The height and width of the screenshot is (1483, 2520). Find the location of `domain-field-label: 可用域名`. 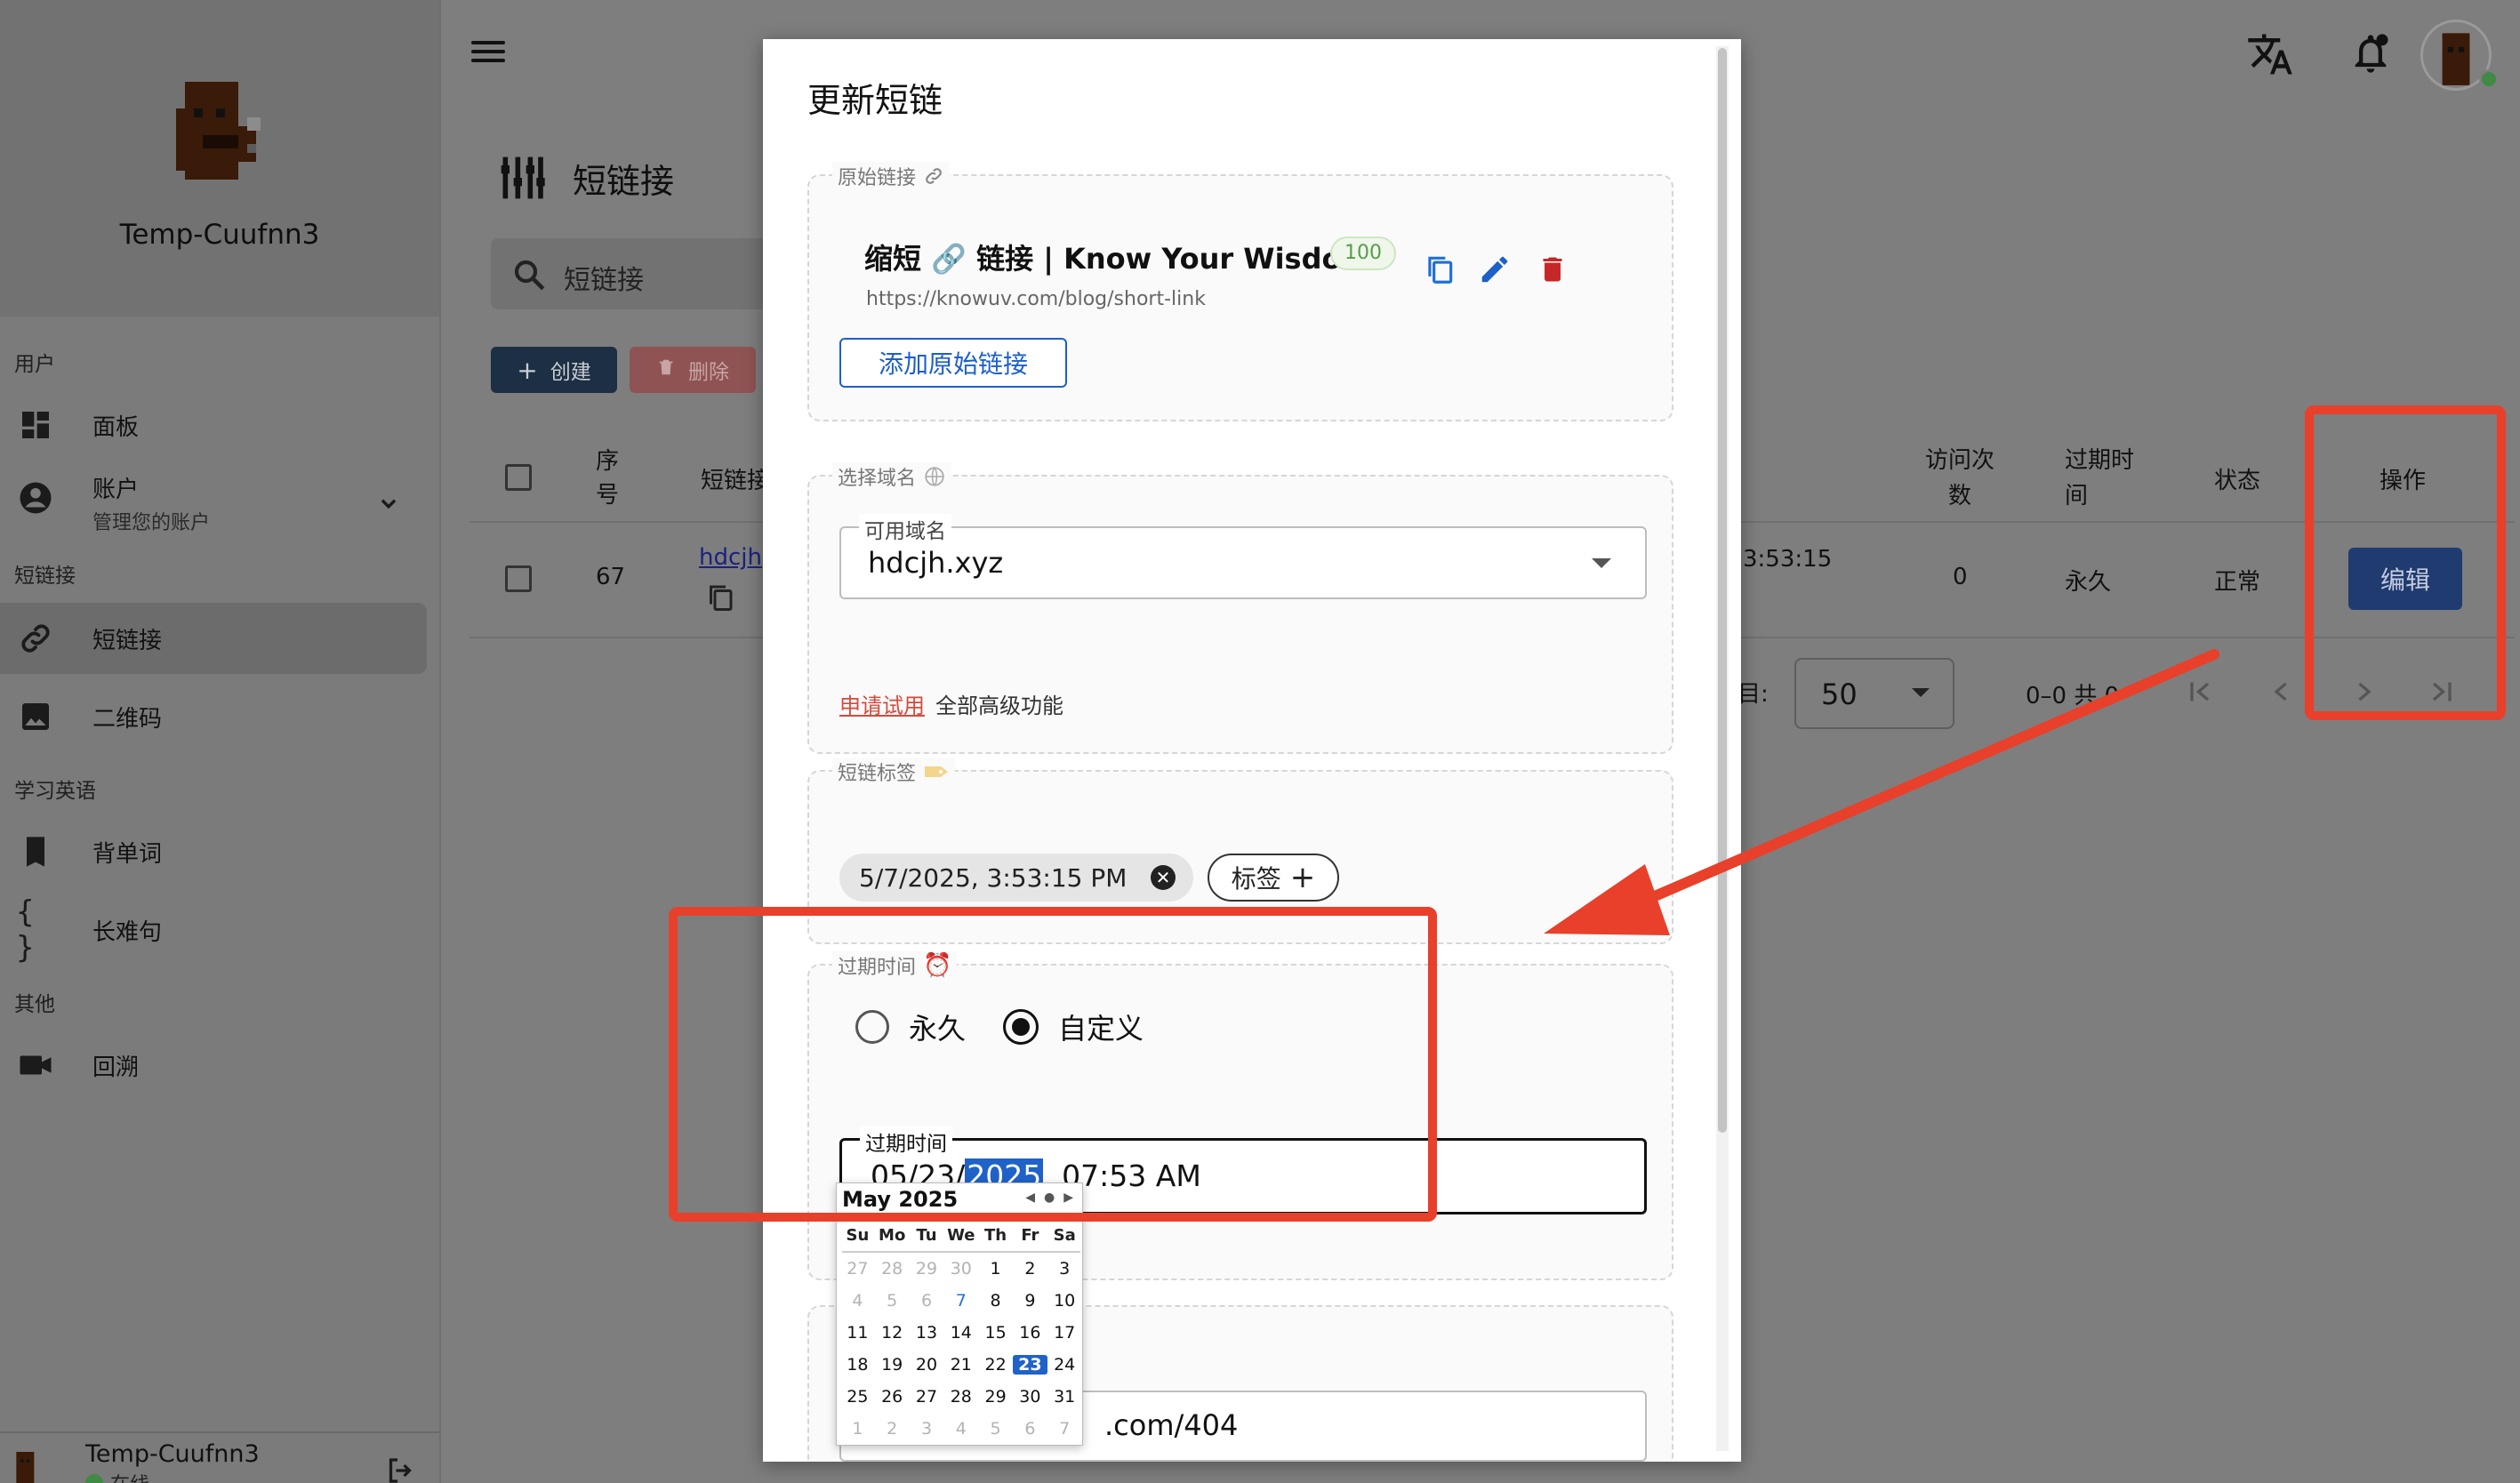

domain-field-label: 可用域名 is located at coordinates (905, 529).